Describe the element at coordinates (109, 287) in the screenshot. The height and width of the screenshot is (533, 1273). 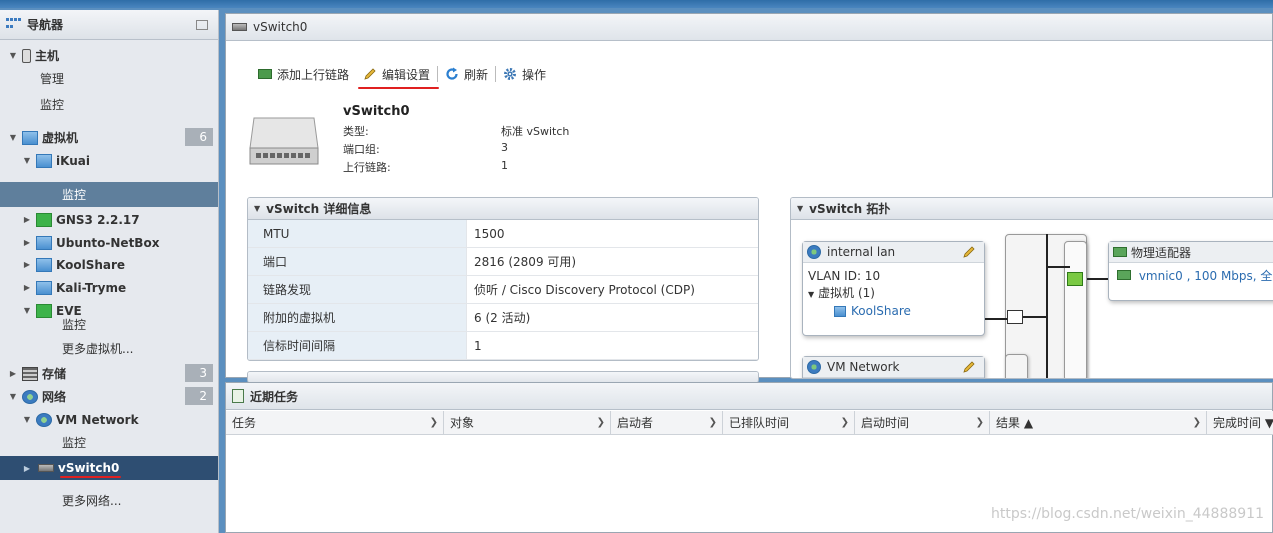
I see `nav-item-kali-tryme: ▶ Kali-Tryme` at that location.